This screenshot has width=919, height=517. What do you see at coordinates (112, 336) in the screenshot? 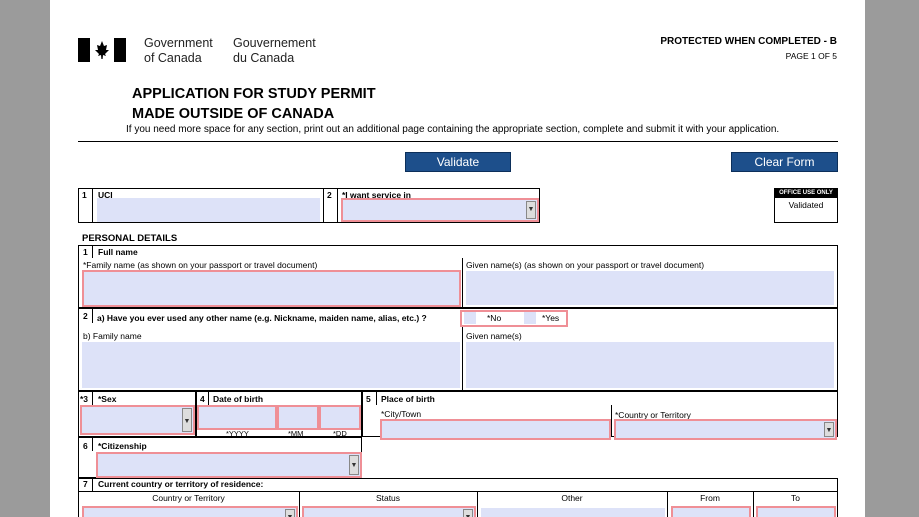
I see `b-family-label: b) Family name` at bounding box center [112, 336].